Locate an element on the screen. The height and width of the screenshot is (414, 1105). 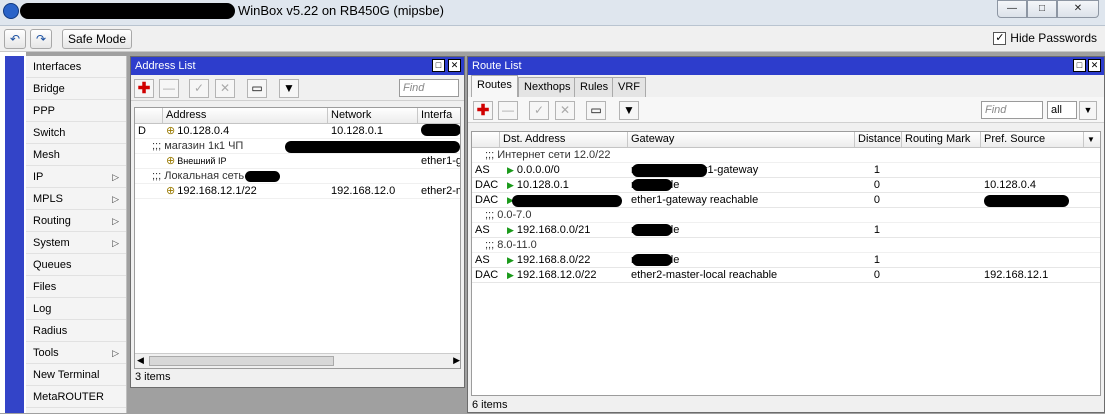
tab-routes: Routes is located at coordinates (494, 86).